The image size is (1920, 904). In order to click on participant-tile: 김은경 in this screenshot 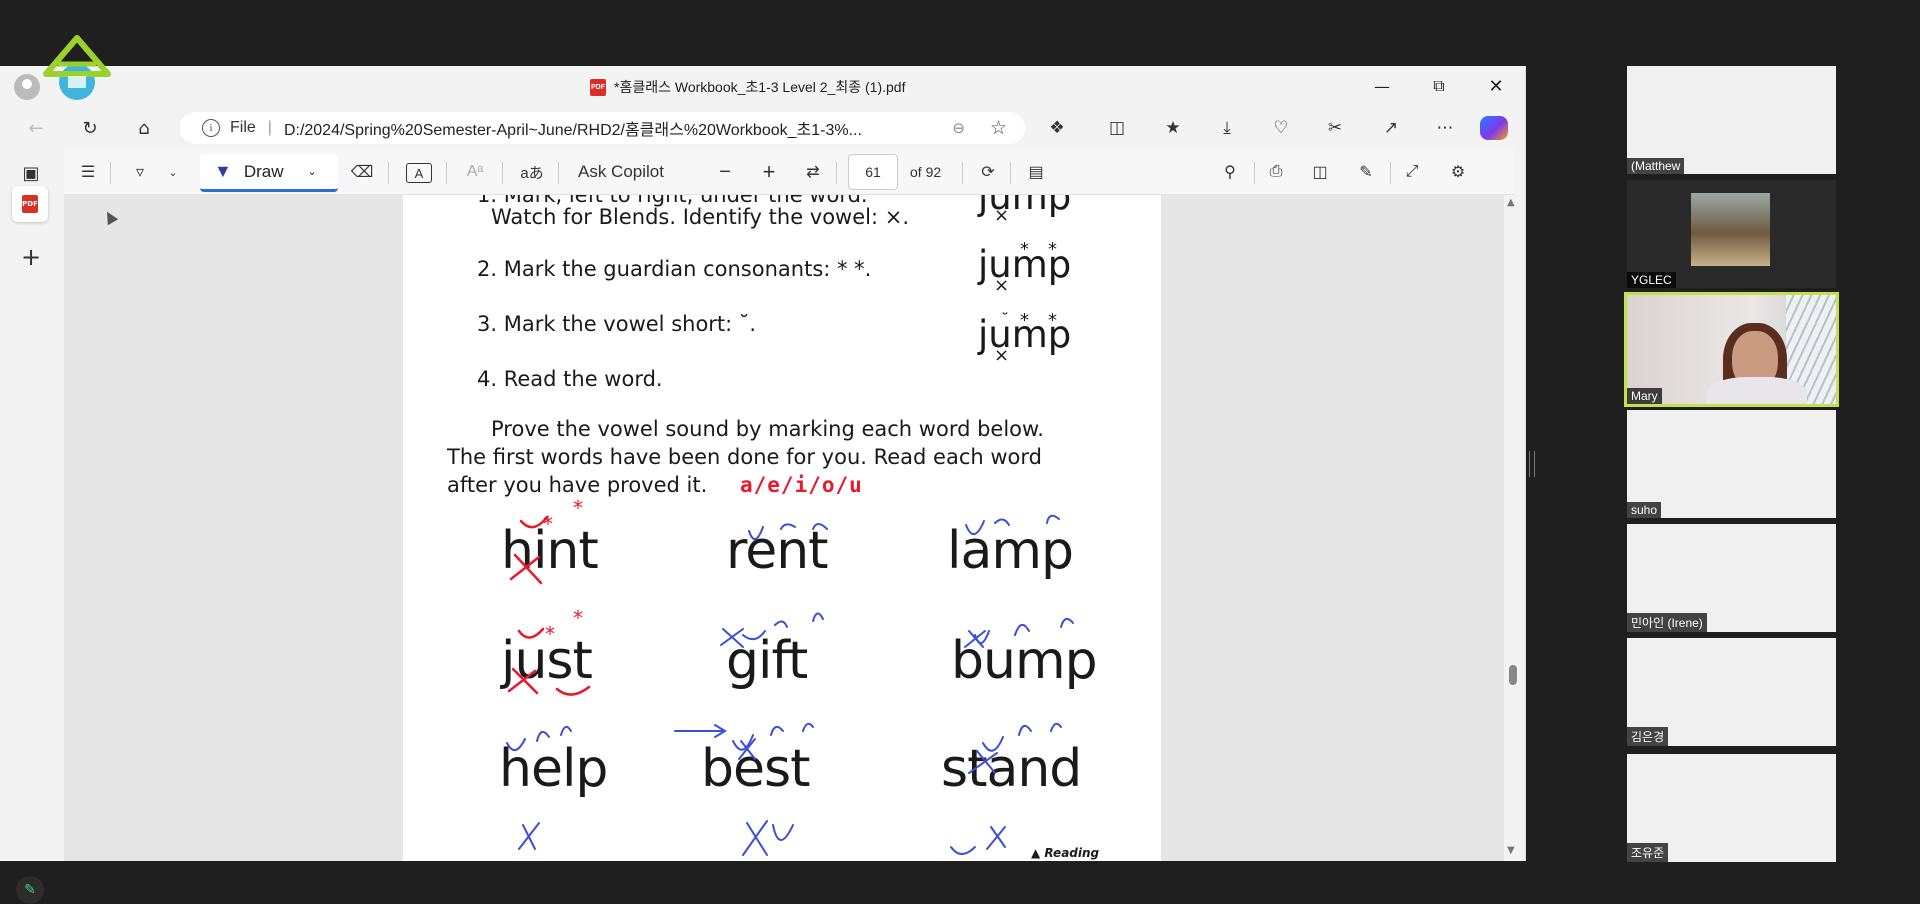, I will do `click(1731, 692)`.